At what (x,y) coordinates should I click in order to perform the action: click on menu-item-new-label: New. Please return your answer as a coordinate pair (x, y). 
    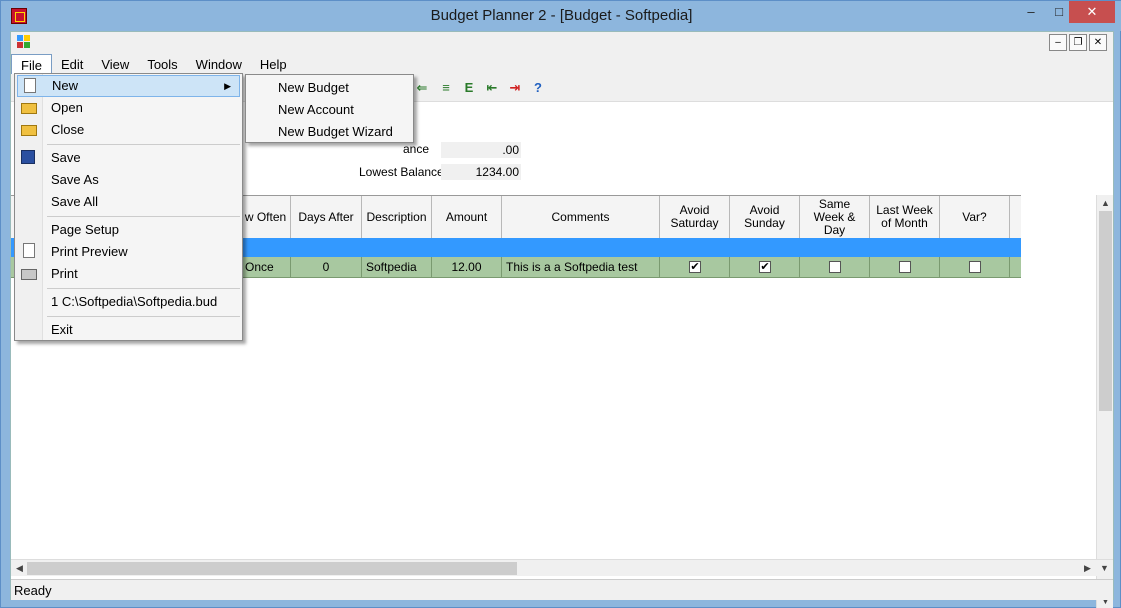
    Looking at the image, I should click on (65, 85).